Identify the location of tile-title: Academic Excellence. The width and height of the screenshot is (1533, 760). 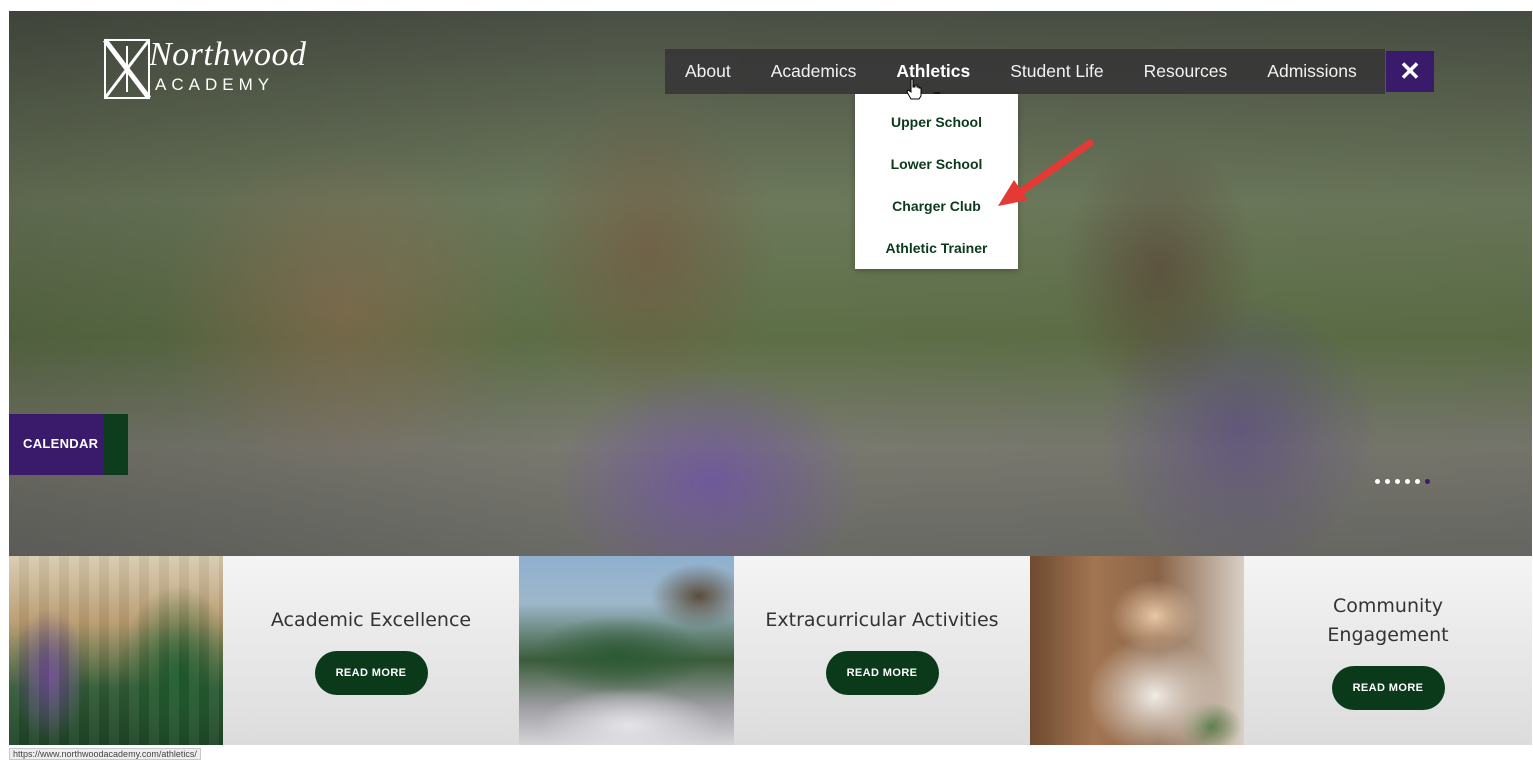
(371, 620).